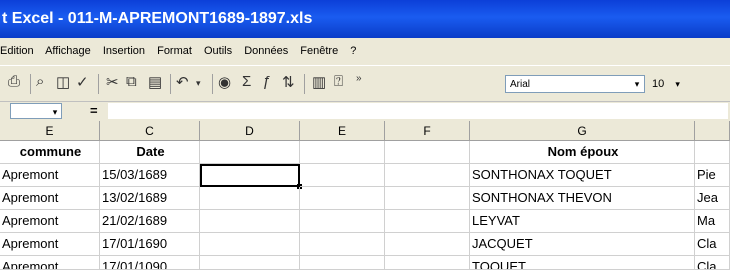 The image size is (730, 270). What do you see at coordinates (150, 244) in the screenshot?
I see `table-cell: 17/01/1690` at bounding box center [150, 244].